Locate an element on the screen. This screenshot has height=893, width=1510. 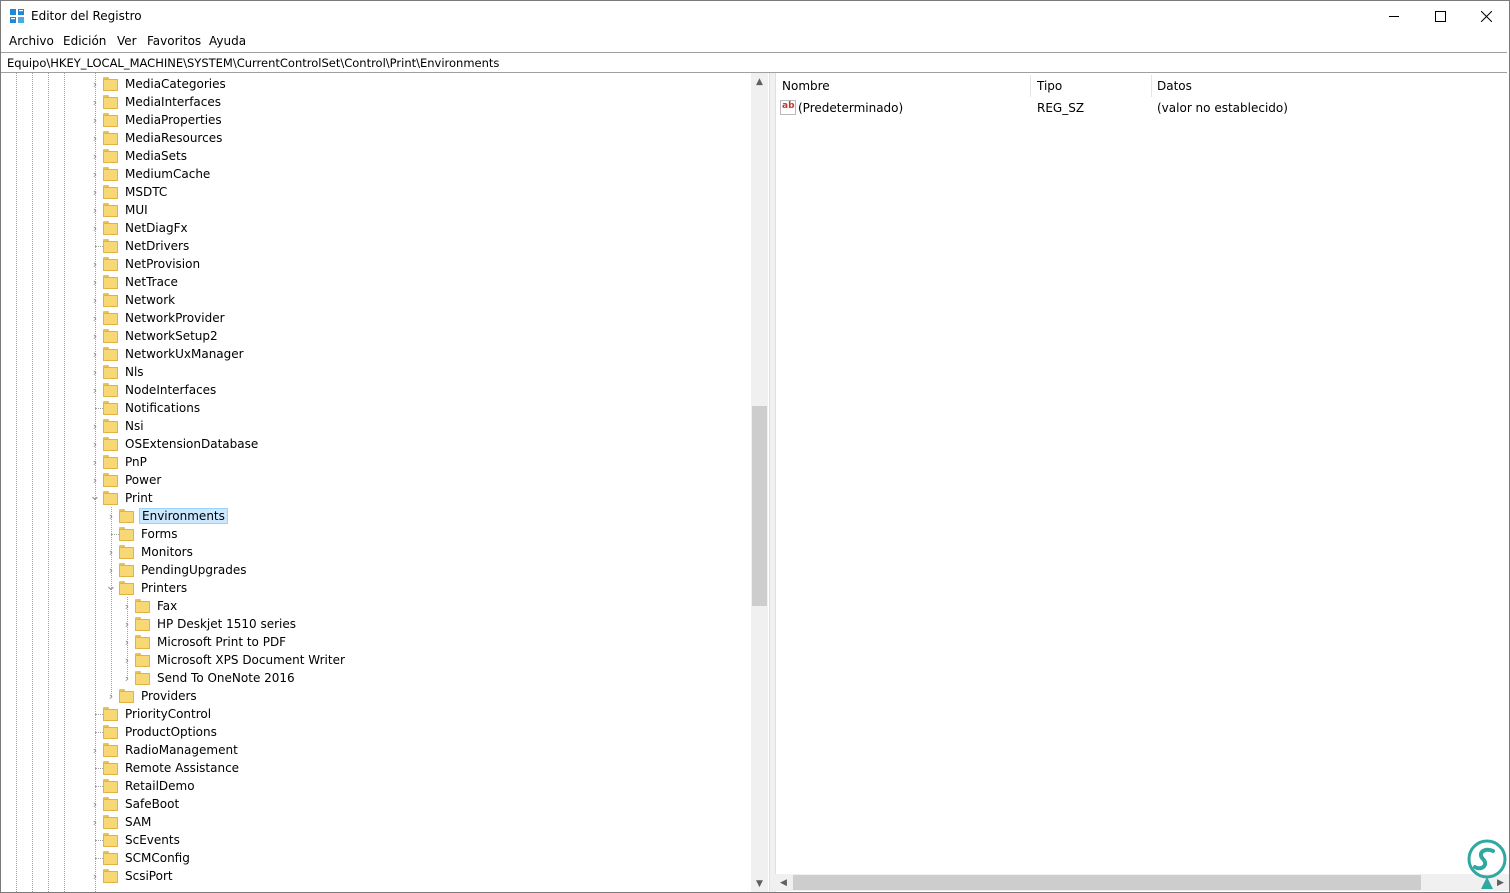
tree-node-notifications: Notifications is located at coordinates (144, 408).